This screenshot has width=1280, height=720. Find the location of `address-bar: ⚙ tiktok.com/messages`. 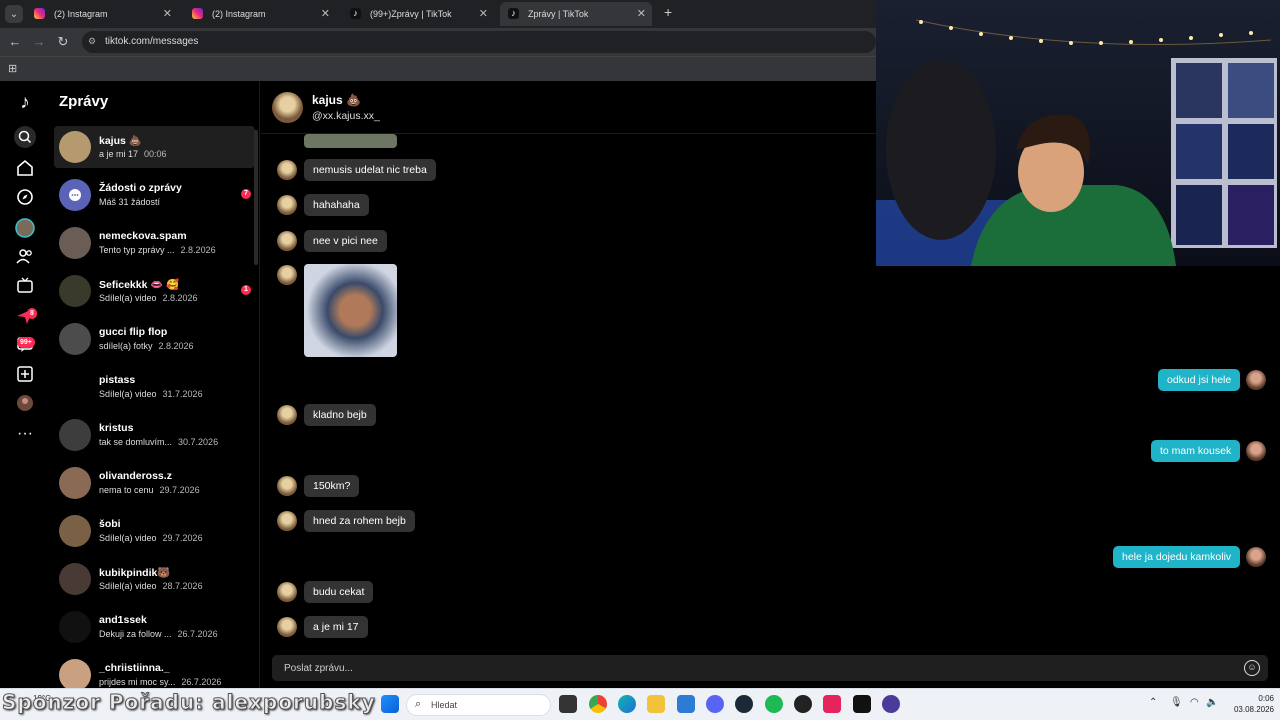

address-bar: ⚙ tiktok.com/messages is located at coordinates (479, 42).